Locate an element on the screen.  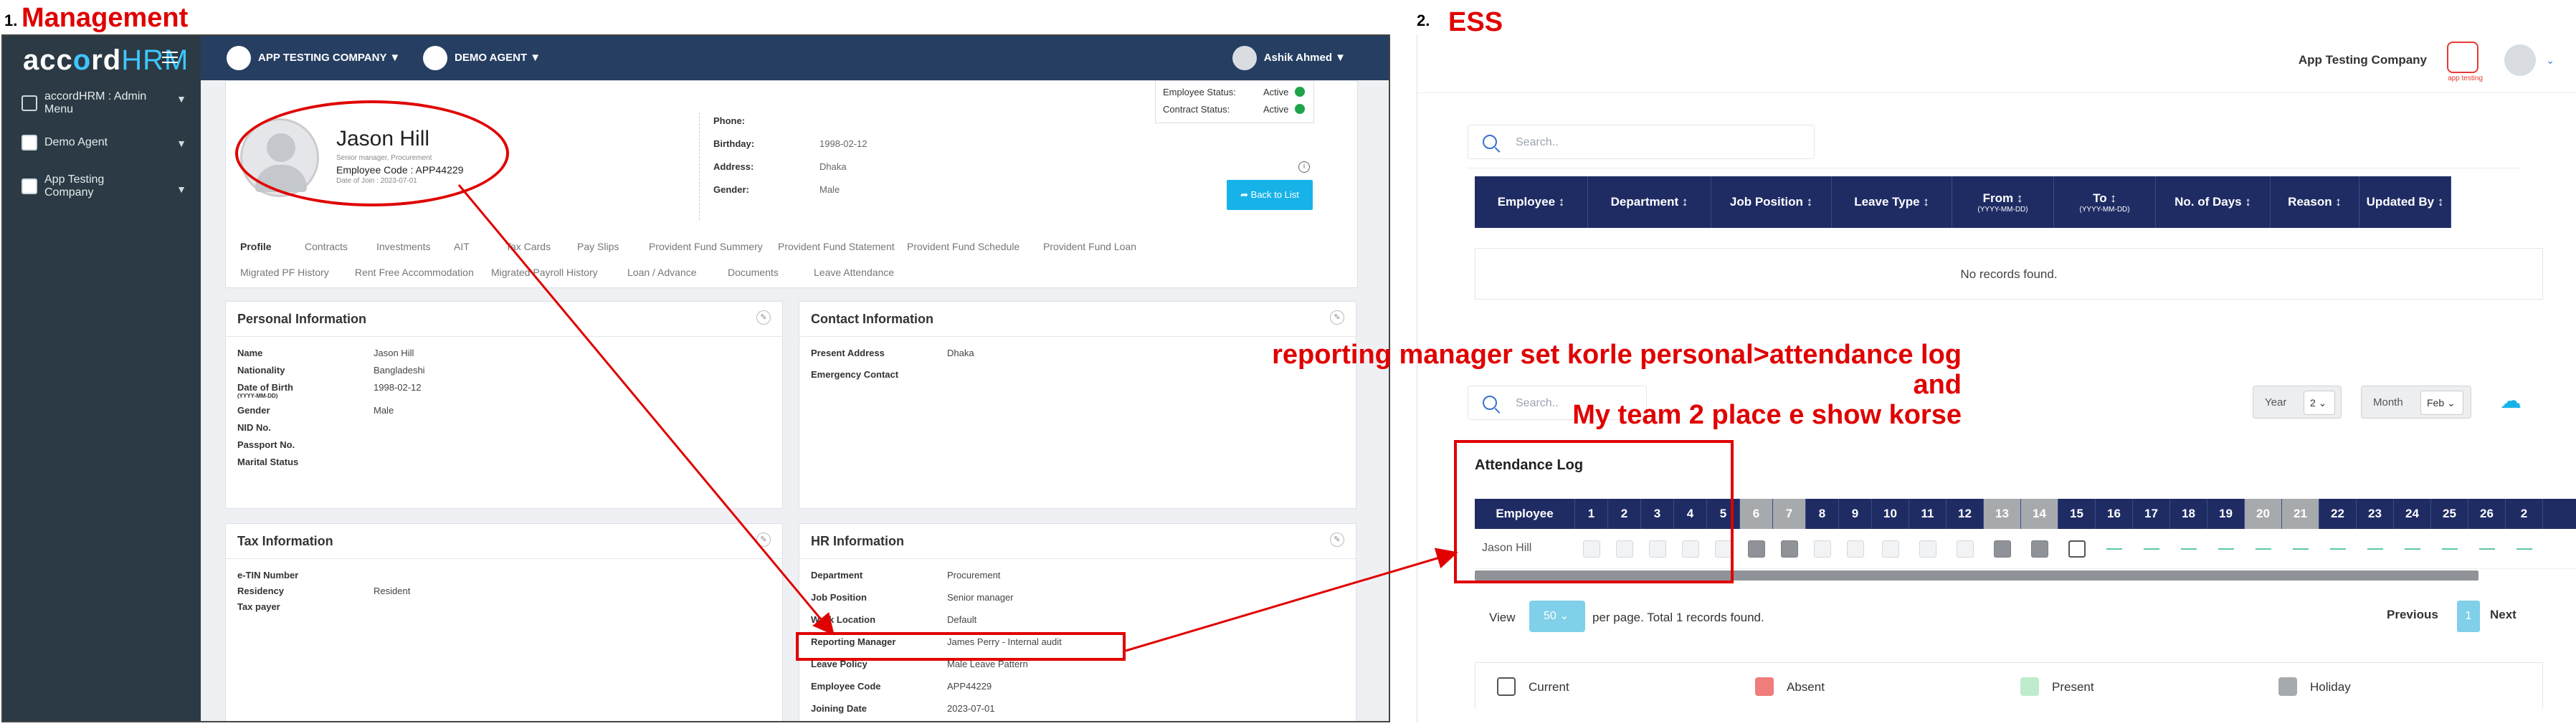
annotation-line-2: and is located at coordinates (1938, 385).